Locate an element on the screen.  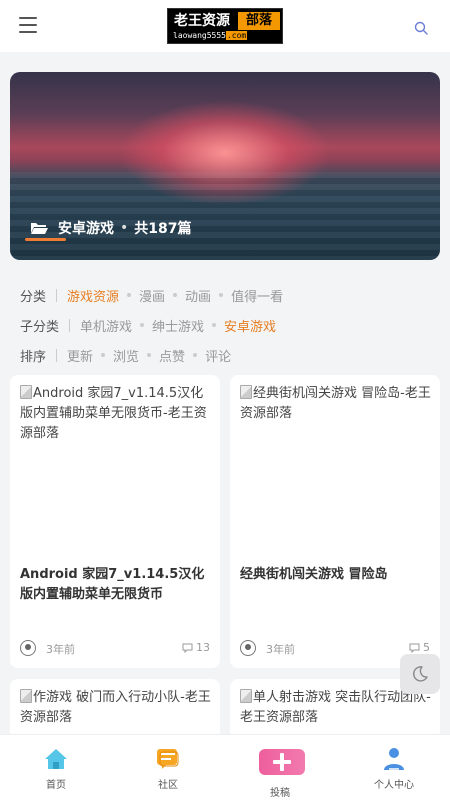
nav-home: 首页 is located at coordinates (56, 767).